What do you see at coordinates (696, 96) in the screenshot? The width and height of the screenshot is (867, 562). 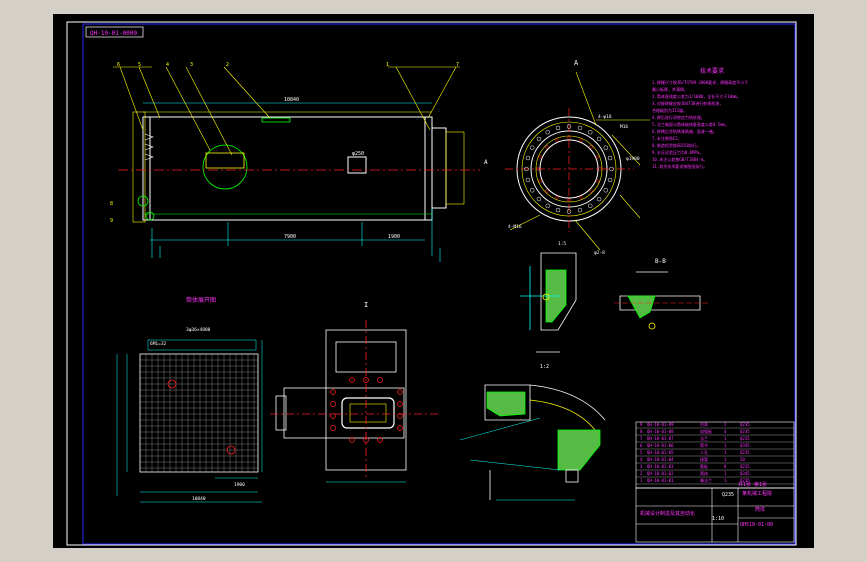 I see `note-line: 2.筒体直线度公差为1/1000，全长不大于10mm。` at bounding box center [696, 96].